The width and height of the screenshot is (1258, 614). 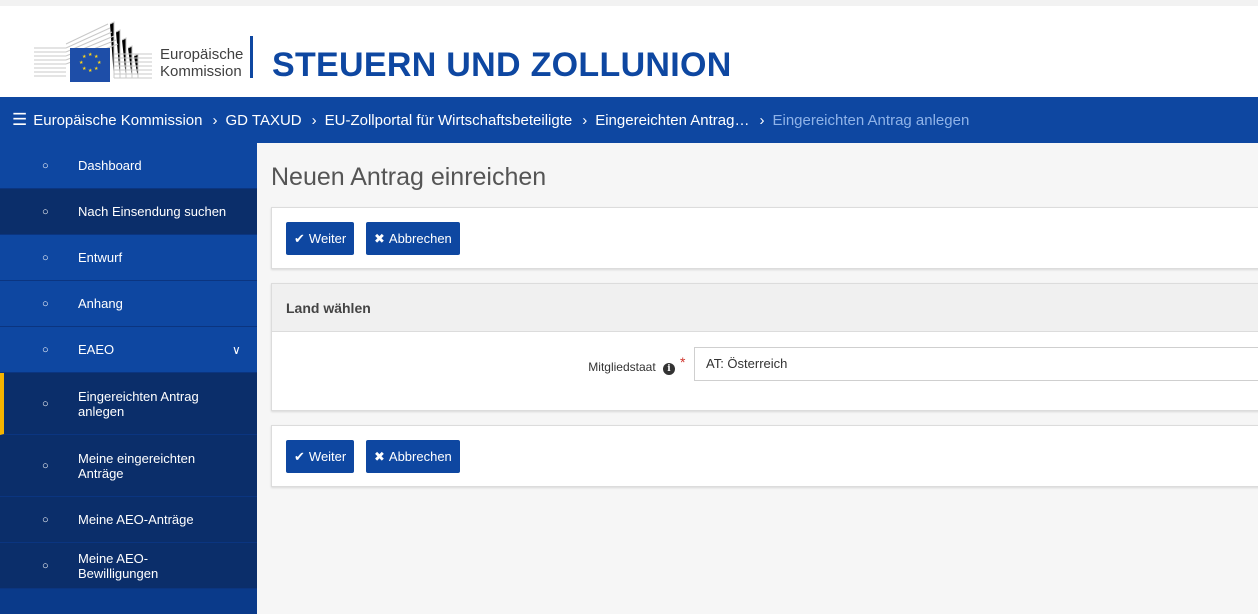 I want to click on member-state-label-text: Mitgliedstaat, so click(x=622, y=367).